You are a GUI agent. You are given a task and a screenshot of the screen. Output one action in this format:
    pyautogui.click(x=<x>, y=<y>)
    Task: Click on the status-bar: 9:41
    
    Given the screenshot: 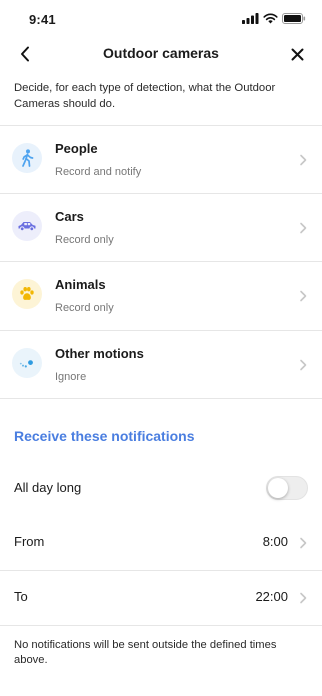 What is the action you would take?
    pyautogui.click(x=161, y=18)
    